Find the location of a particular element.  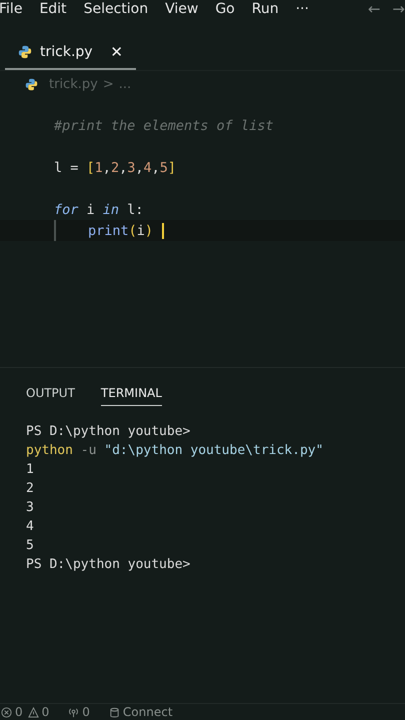

text-cursor is located at coordinates (163, 230).